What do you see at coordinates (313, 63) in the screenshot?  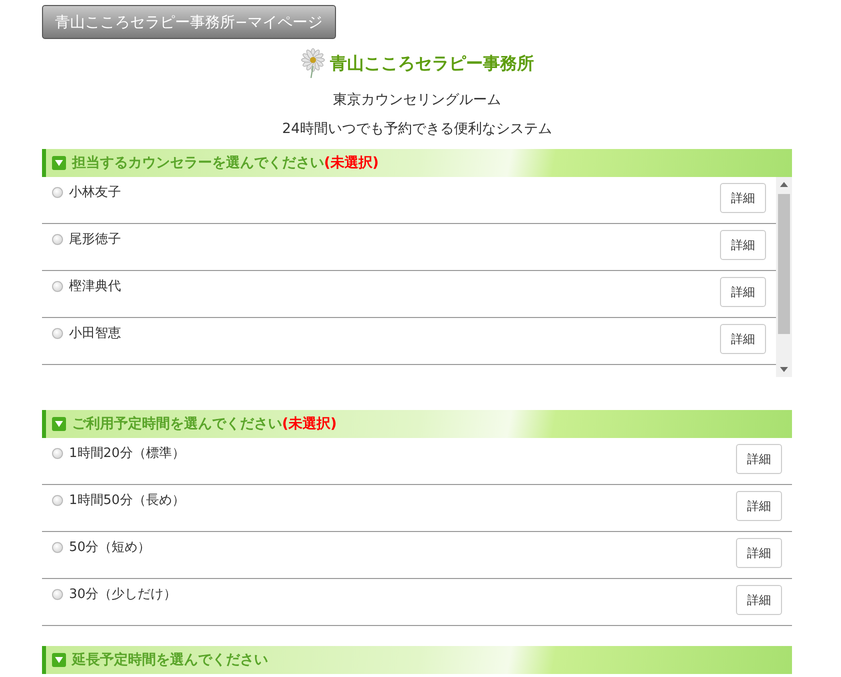 I see `daisy-icon` at bounding box center [313, 63].